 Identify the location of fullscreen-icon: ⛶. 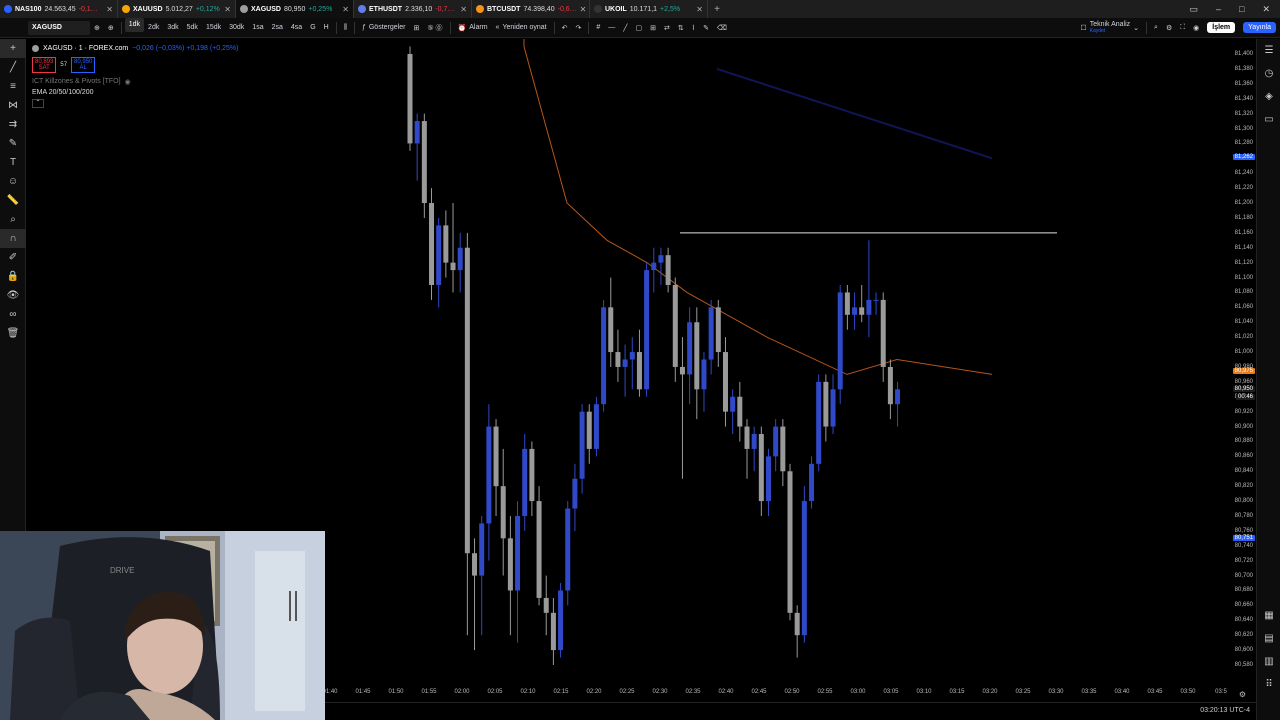
(1182, 28).